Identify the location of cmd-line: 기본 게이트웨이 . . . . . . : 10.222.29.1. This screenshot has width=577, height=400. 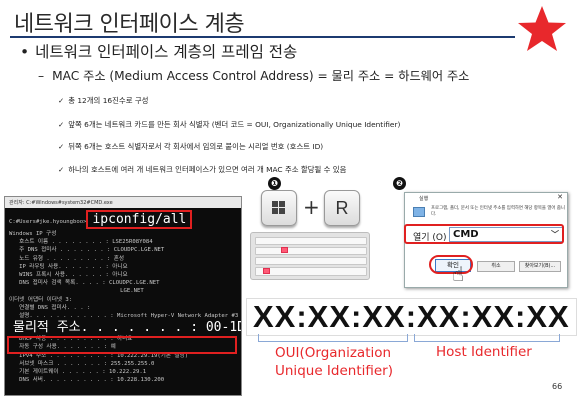
(78, 372).